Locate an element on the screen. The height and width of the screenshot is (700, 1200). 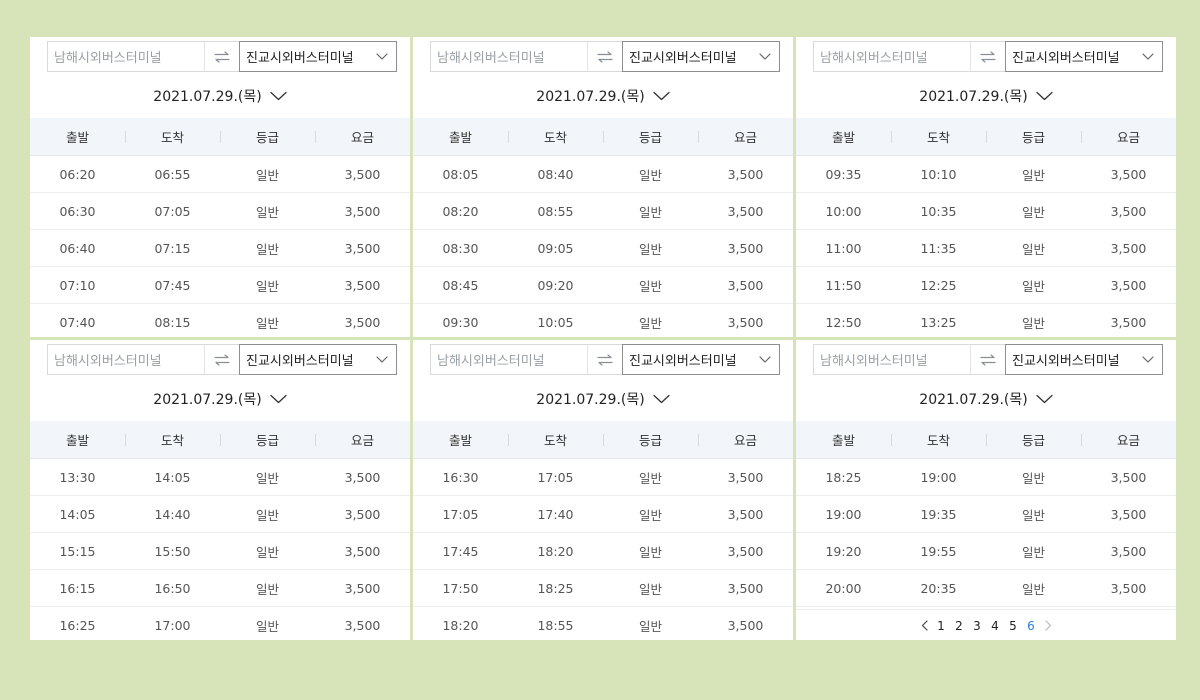
column-header: 등급 is located at coordinates (267, 136).